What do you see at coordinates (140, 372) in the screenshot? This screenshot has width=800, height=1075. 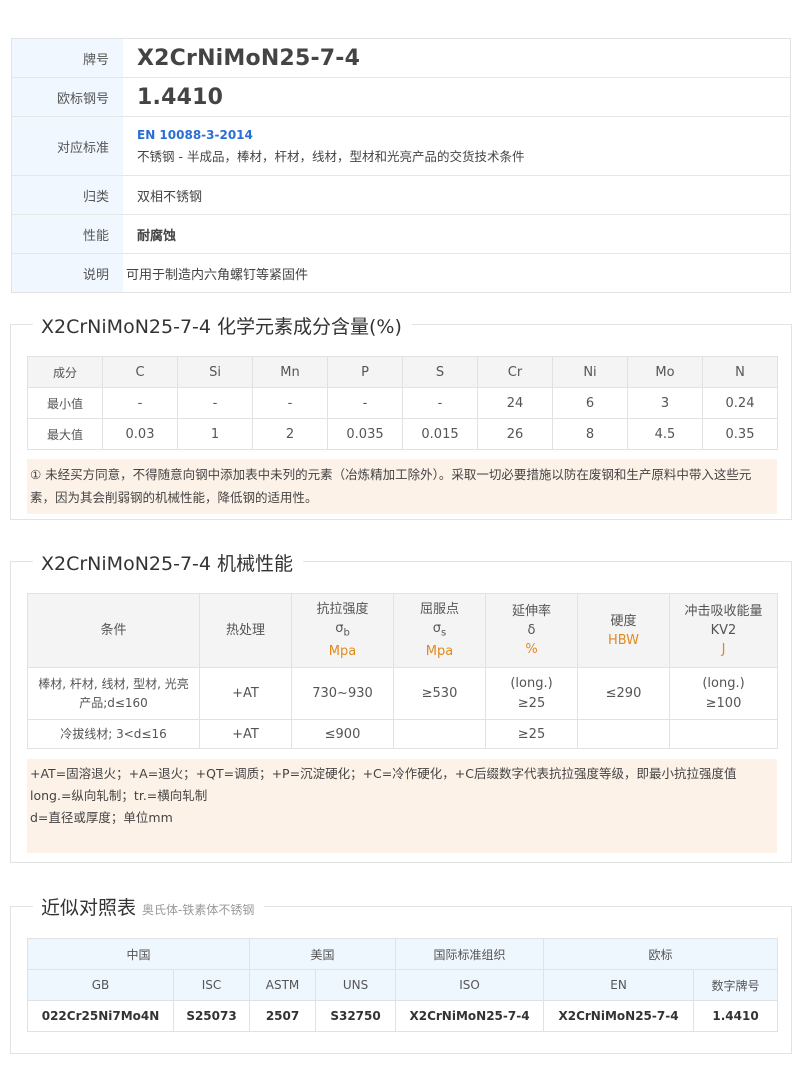 I see `chem-header-cell: C` at bounding box center [140, 372].